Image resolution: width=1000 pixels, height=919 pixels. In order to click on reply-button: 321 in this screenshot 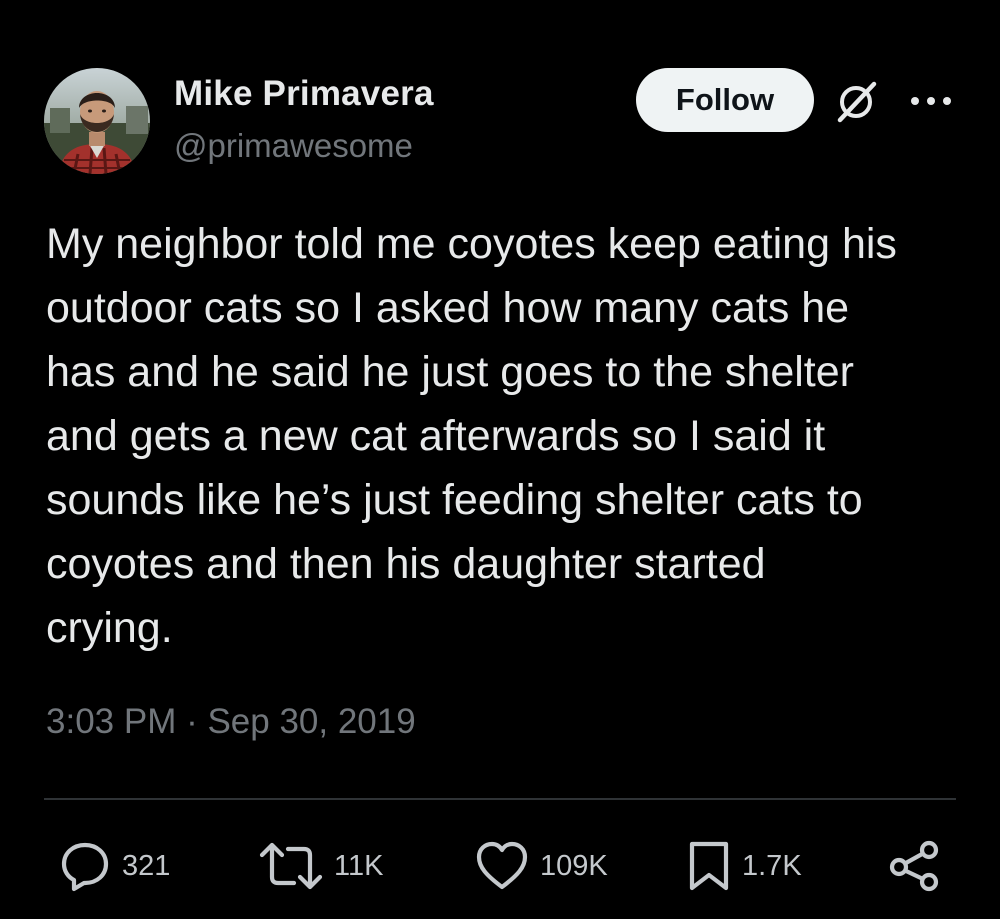, I will do `click(114, 866)`.